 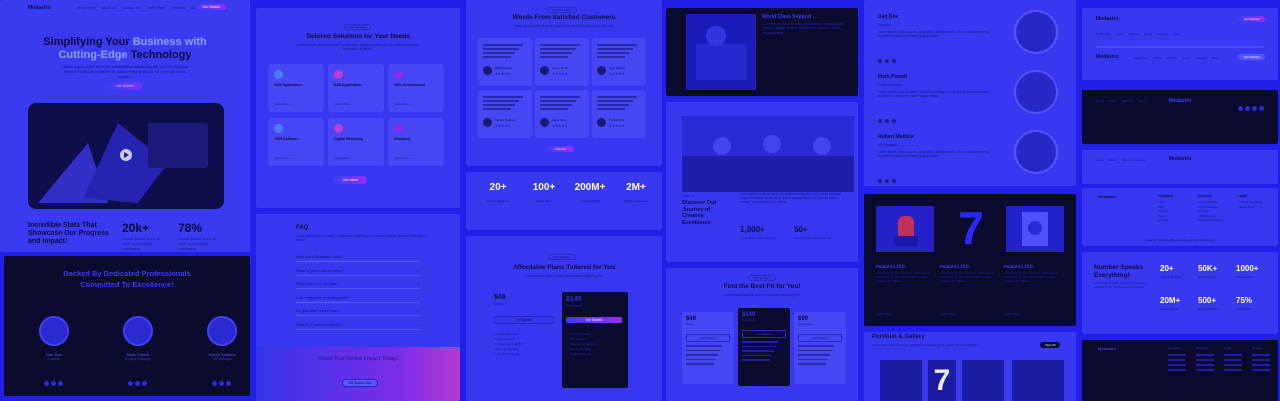 What do you see at coordinates (1203, 211) in the screenshot?
I see `footer-link: Branding` at bounding box center [1203, 211].